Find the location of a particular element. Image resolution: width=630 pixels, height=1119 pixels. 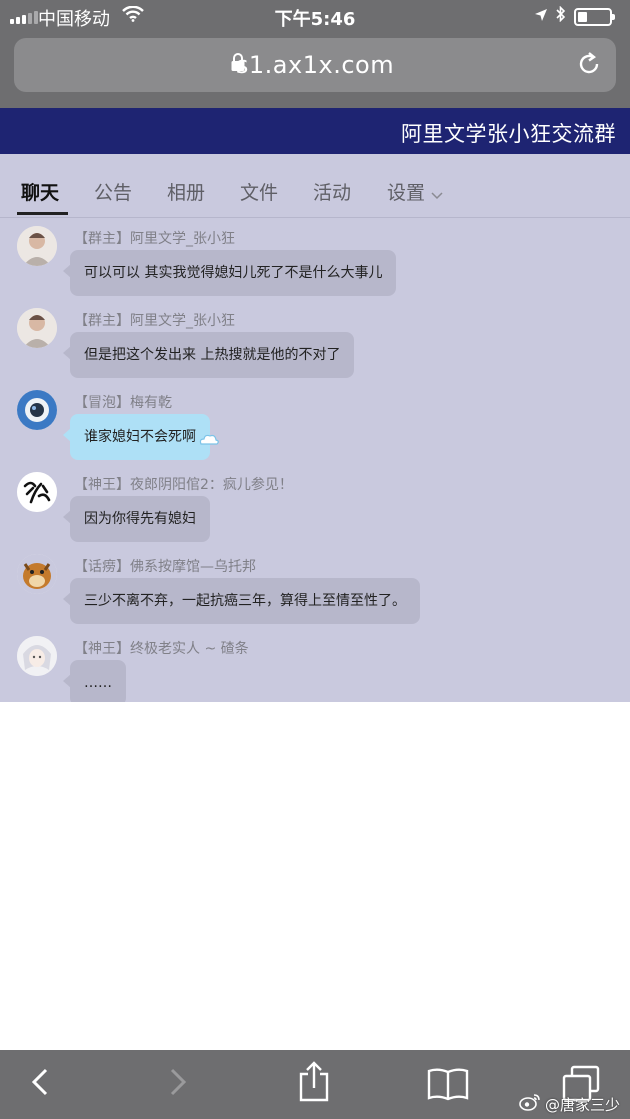

sender-name: 梅有乾 is located at coordinates (151, 403).